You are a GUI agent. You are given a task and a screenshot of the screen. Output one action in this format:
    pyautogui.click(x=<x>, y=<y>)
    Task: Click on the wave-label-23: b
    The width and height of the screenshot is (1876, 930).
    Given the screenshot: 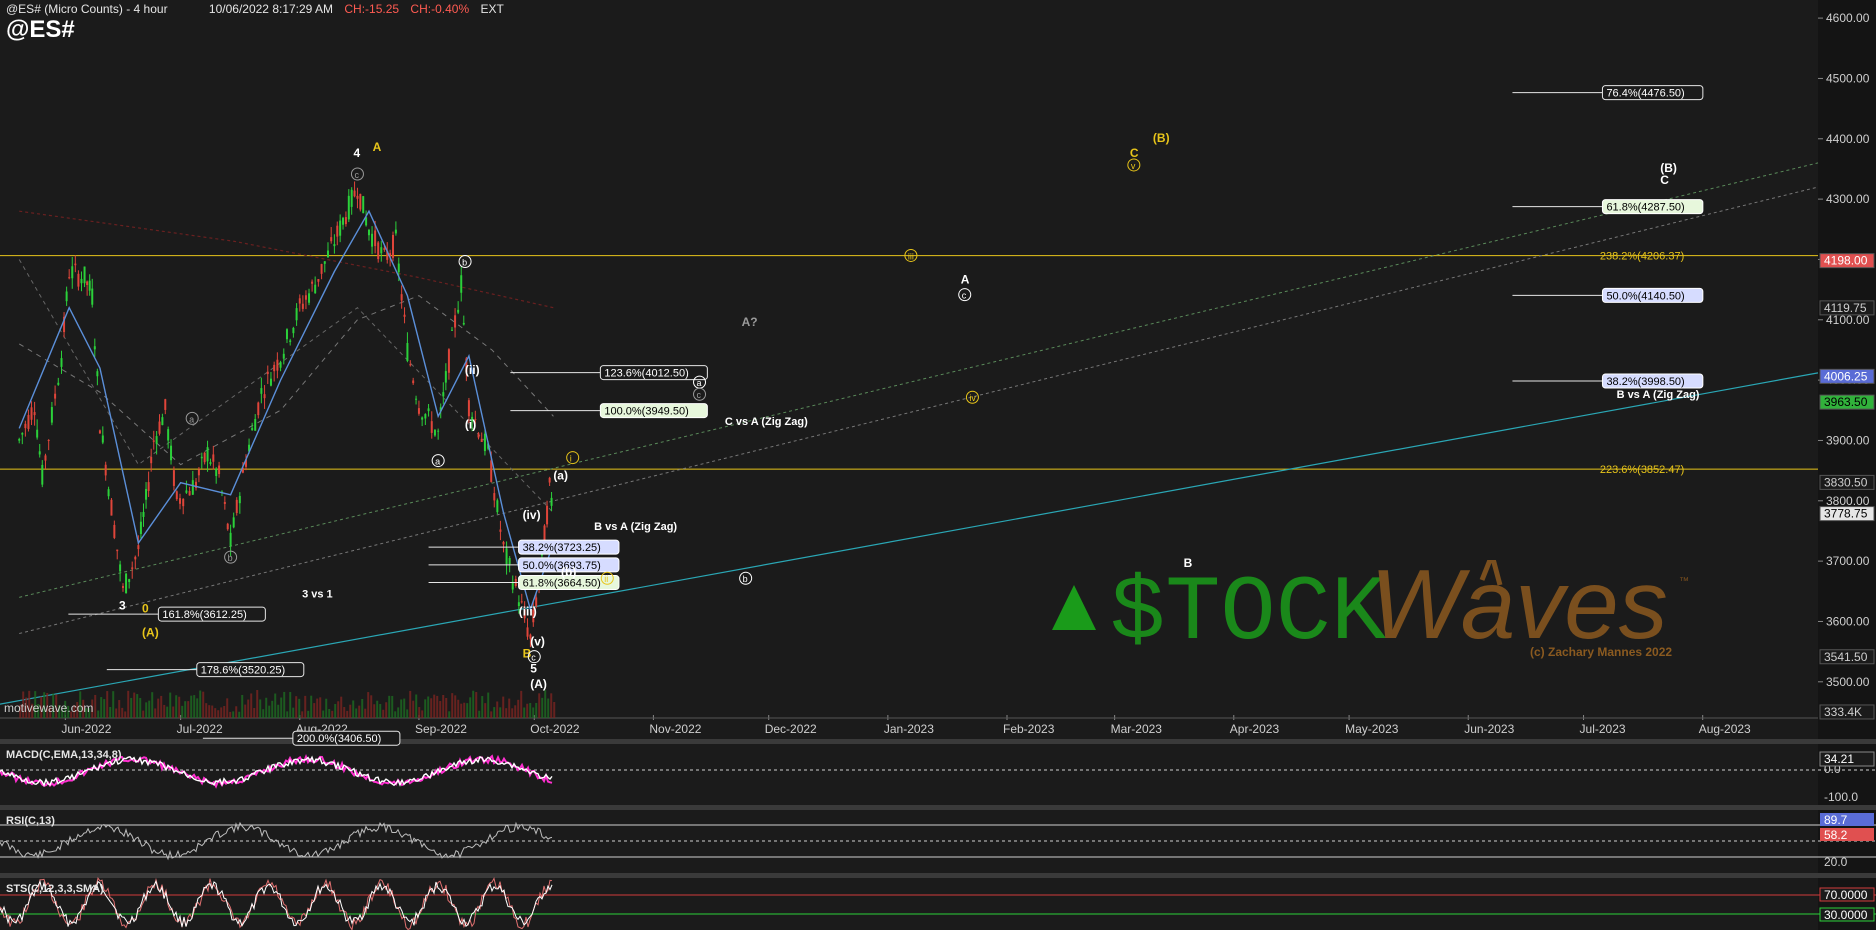 What is the action you would take?
    pyautogui.click(x=745, y=579)
    